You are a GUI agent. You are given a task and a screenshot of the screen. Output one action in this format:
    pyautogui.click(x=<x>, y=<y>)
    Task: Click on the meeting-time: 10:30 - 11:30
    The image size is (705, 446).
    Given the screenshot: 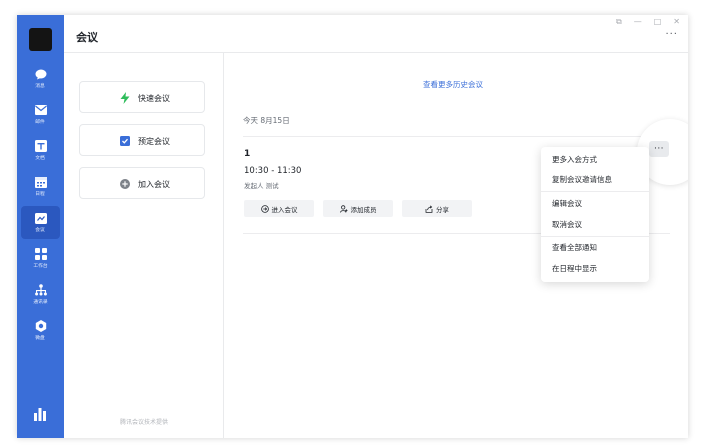 What is the action you would take?
    pyautogui.click(x=273, y=171)
    